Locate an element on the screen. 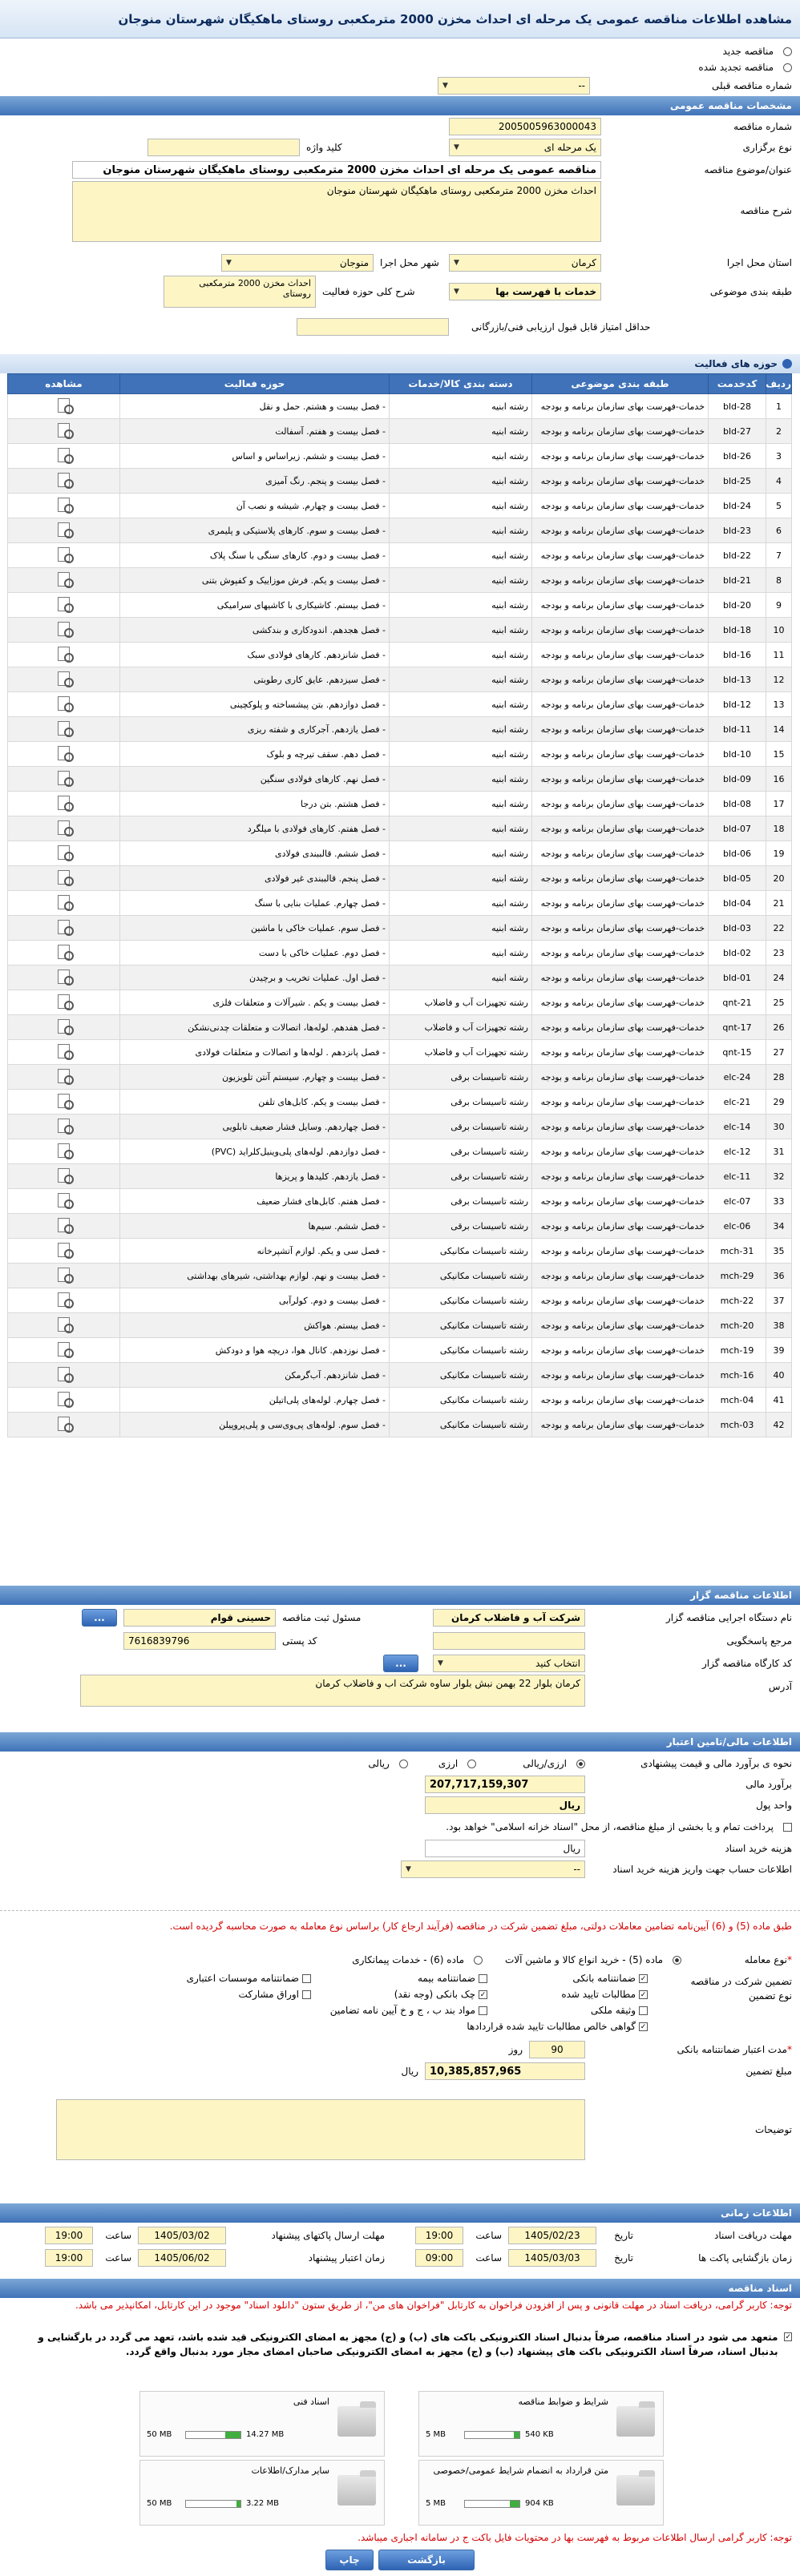  hold-type-select: یک مرحله ای ▼ is located at coordinates (525, 147).